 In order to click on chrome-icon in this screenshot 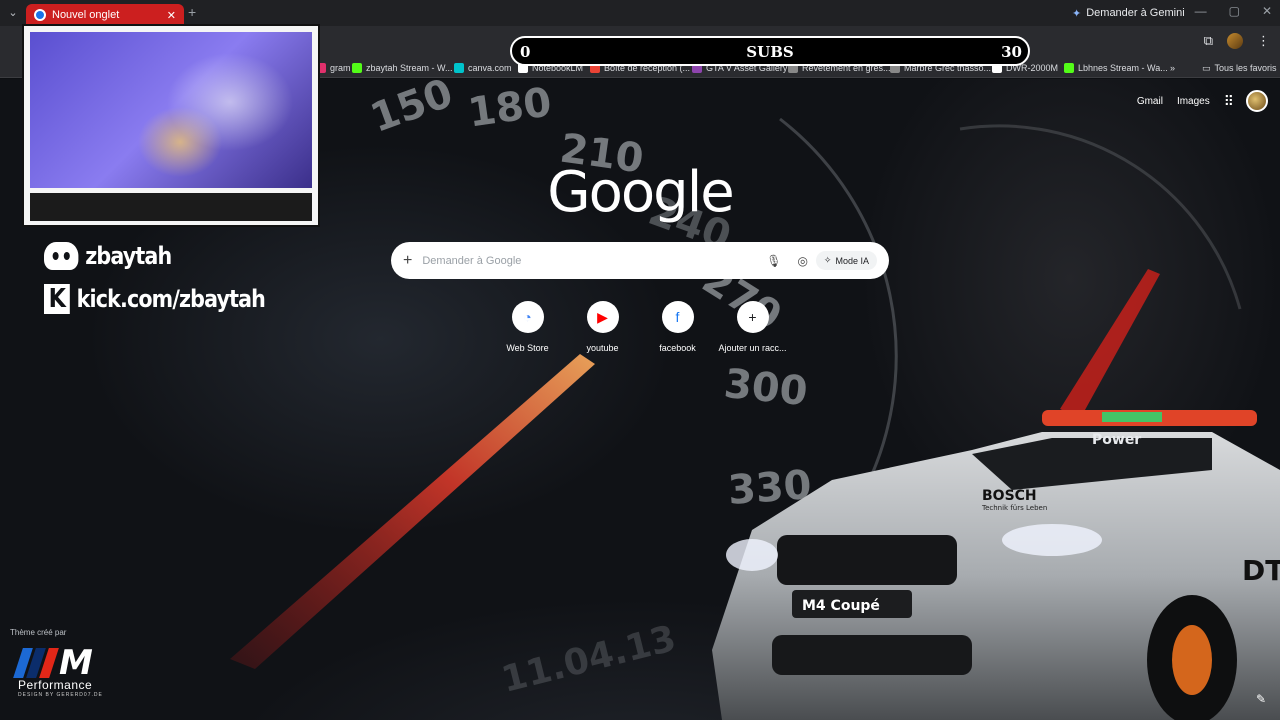, I will do `click(40, 15)`.